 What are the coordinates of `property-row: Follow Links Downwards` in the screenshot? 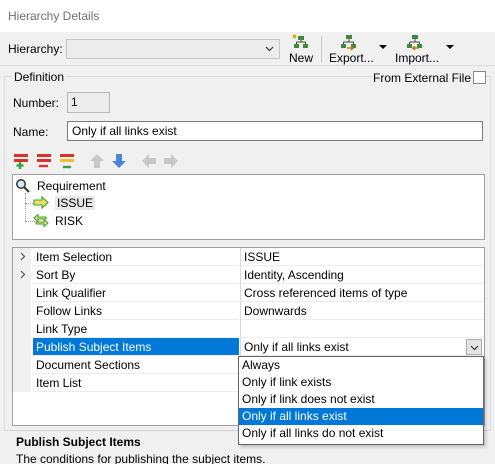 It's located at (248, 311).